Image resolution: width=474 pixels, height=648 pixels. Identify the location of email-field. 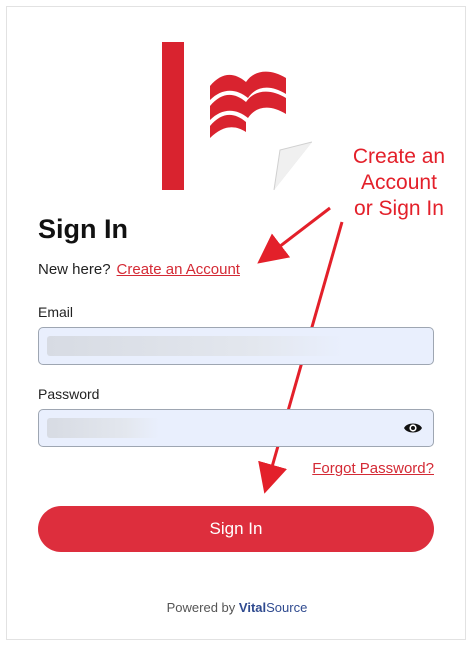
(236, 346).